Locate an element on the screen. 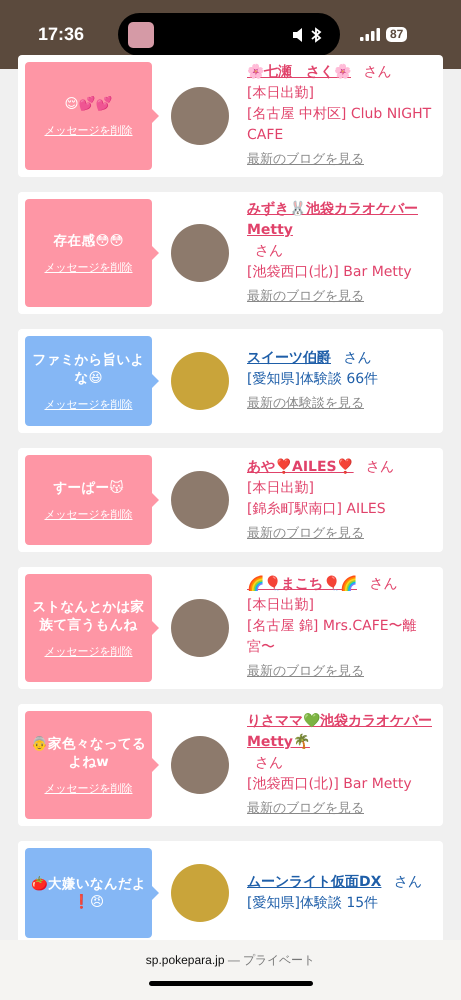 The height and width of the screenshot is (1000, 461). location-text: [愛知県]体験談 15件 is located at coordinates (313, 903).